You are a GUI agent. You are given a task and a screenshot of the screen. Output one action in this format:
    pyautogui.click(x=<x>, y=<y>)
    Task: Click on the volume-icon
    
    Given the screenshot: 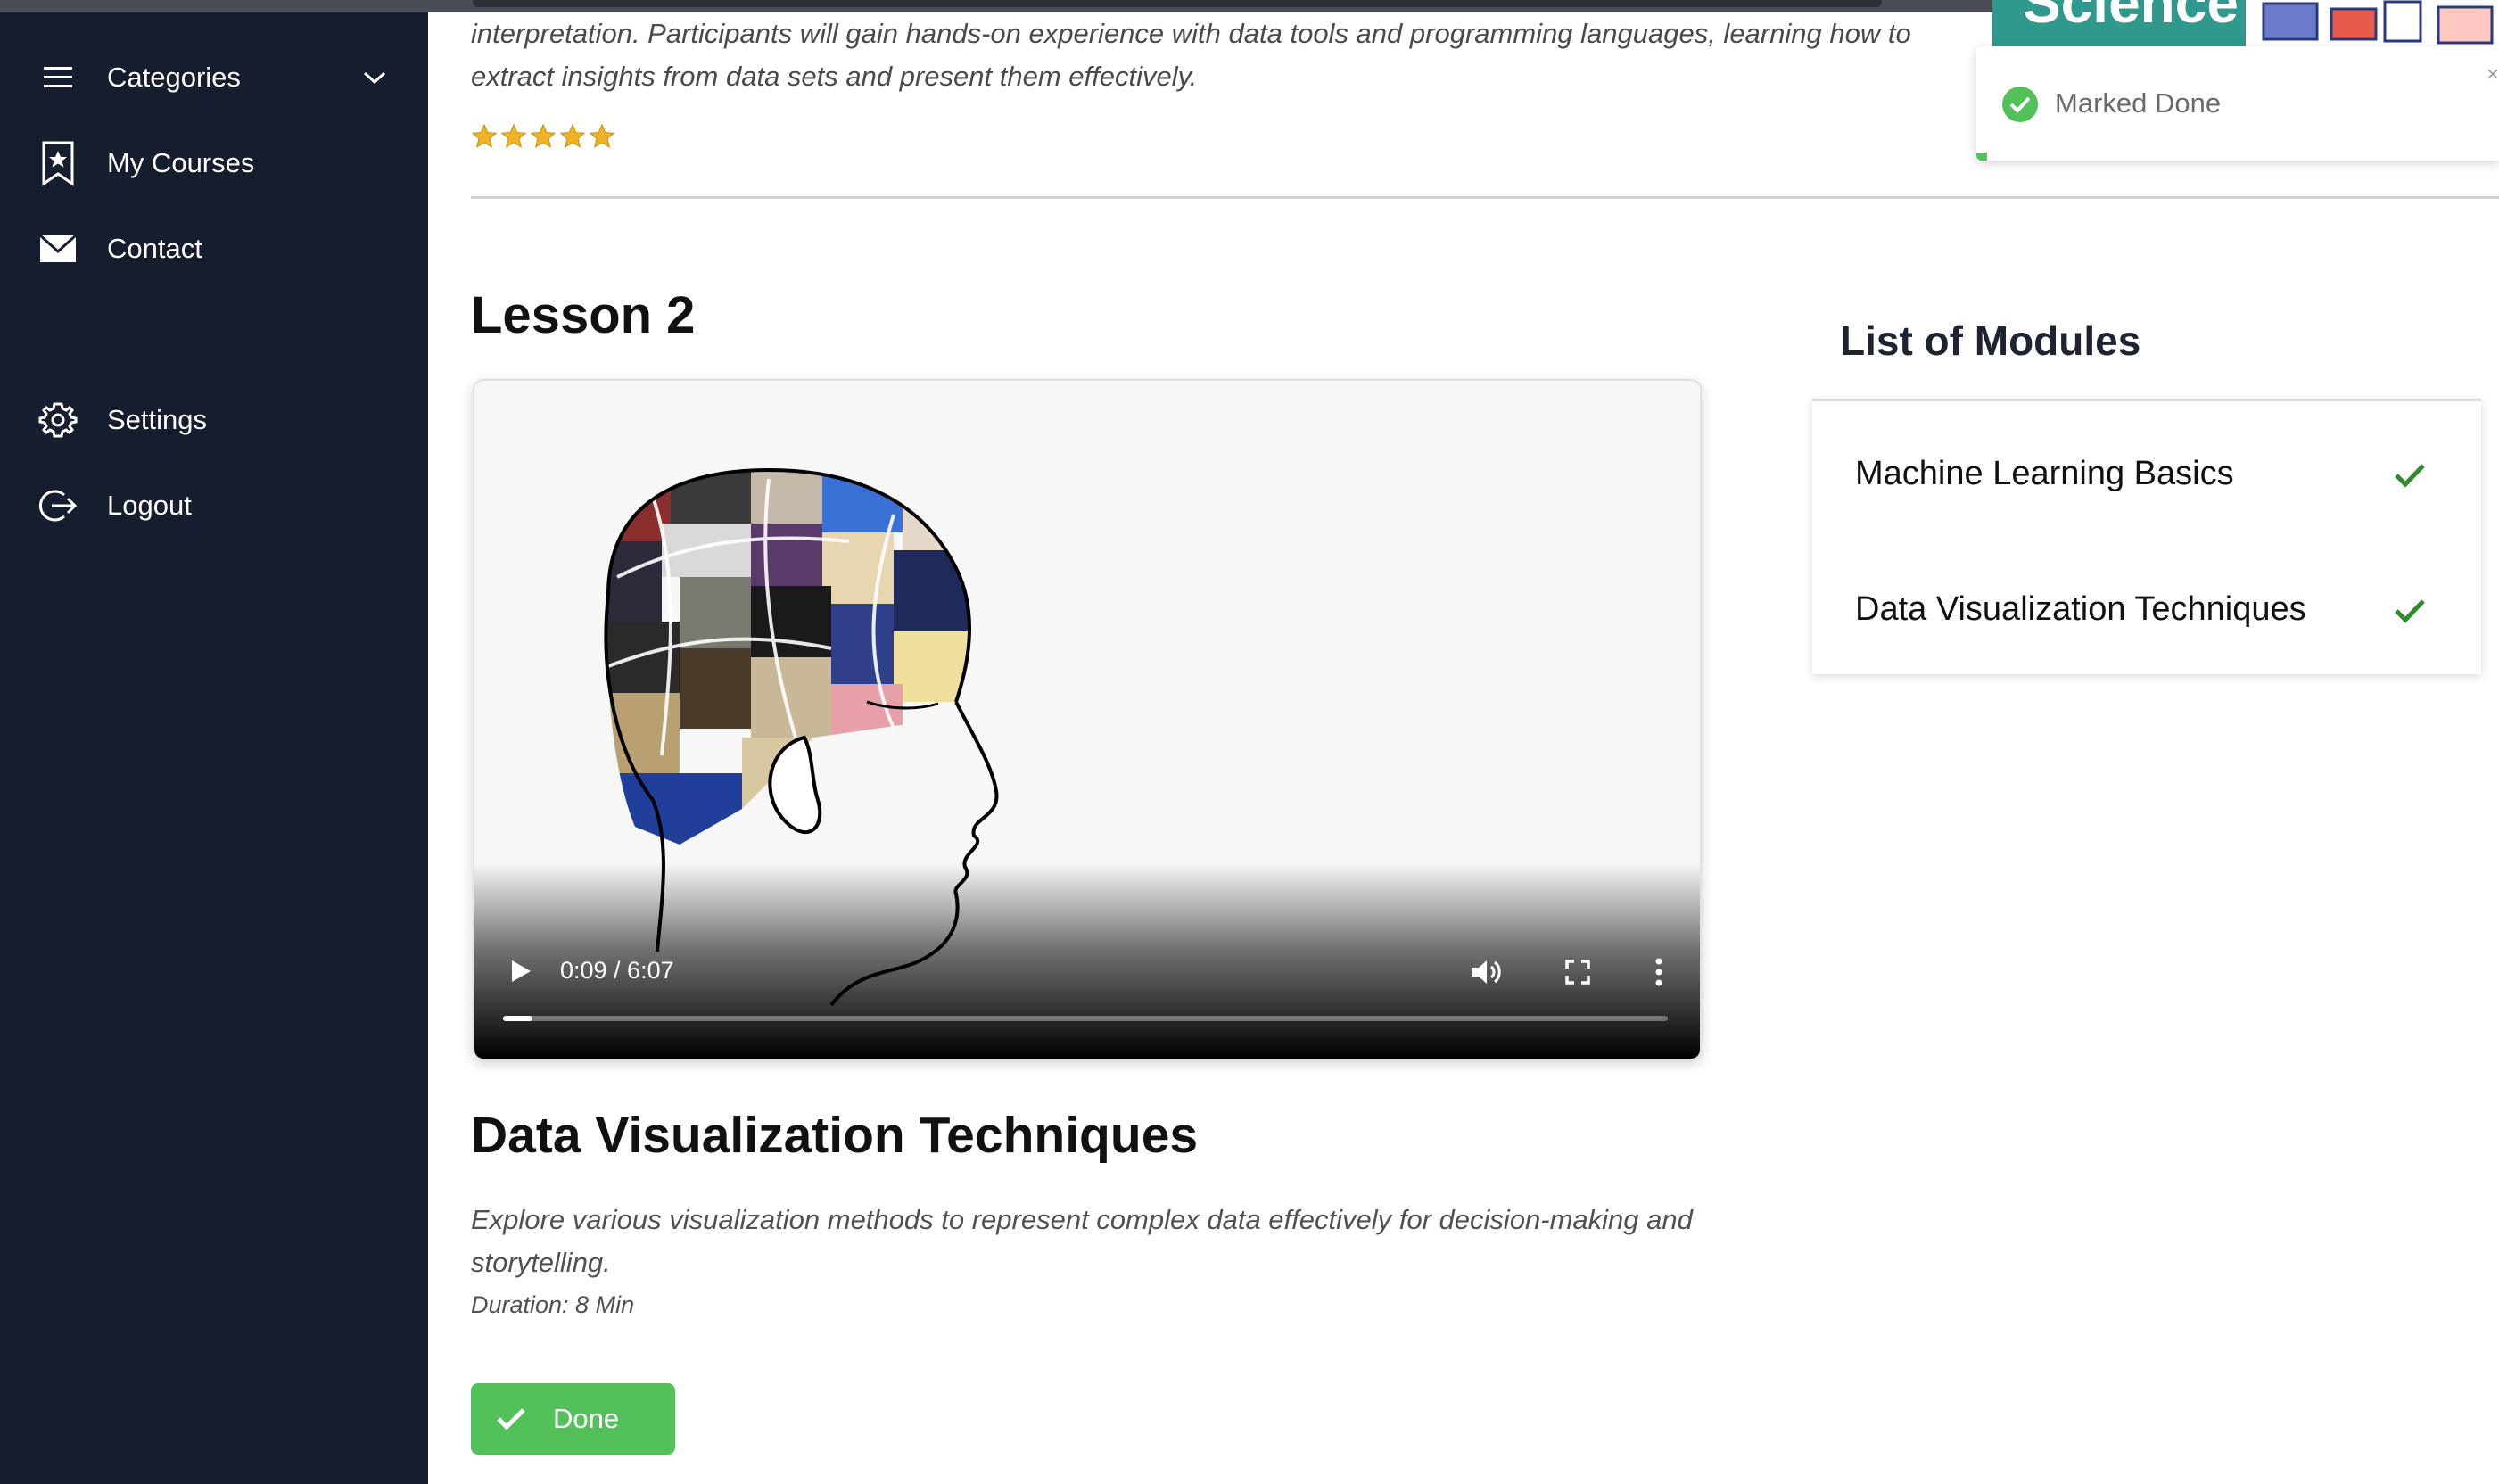 What is the action you would take?
    pyautogui.click(x=1486, y=972)
    